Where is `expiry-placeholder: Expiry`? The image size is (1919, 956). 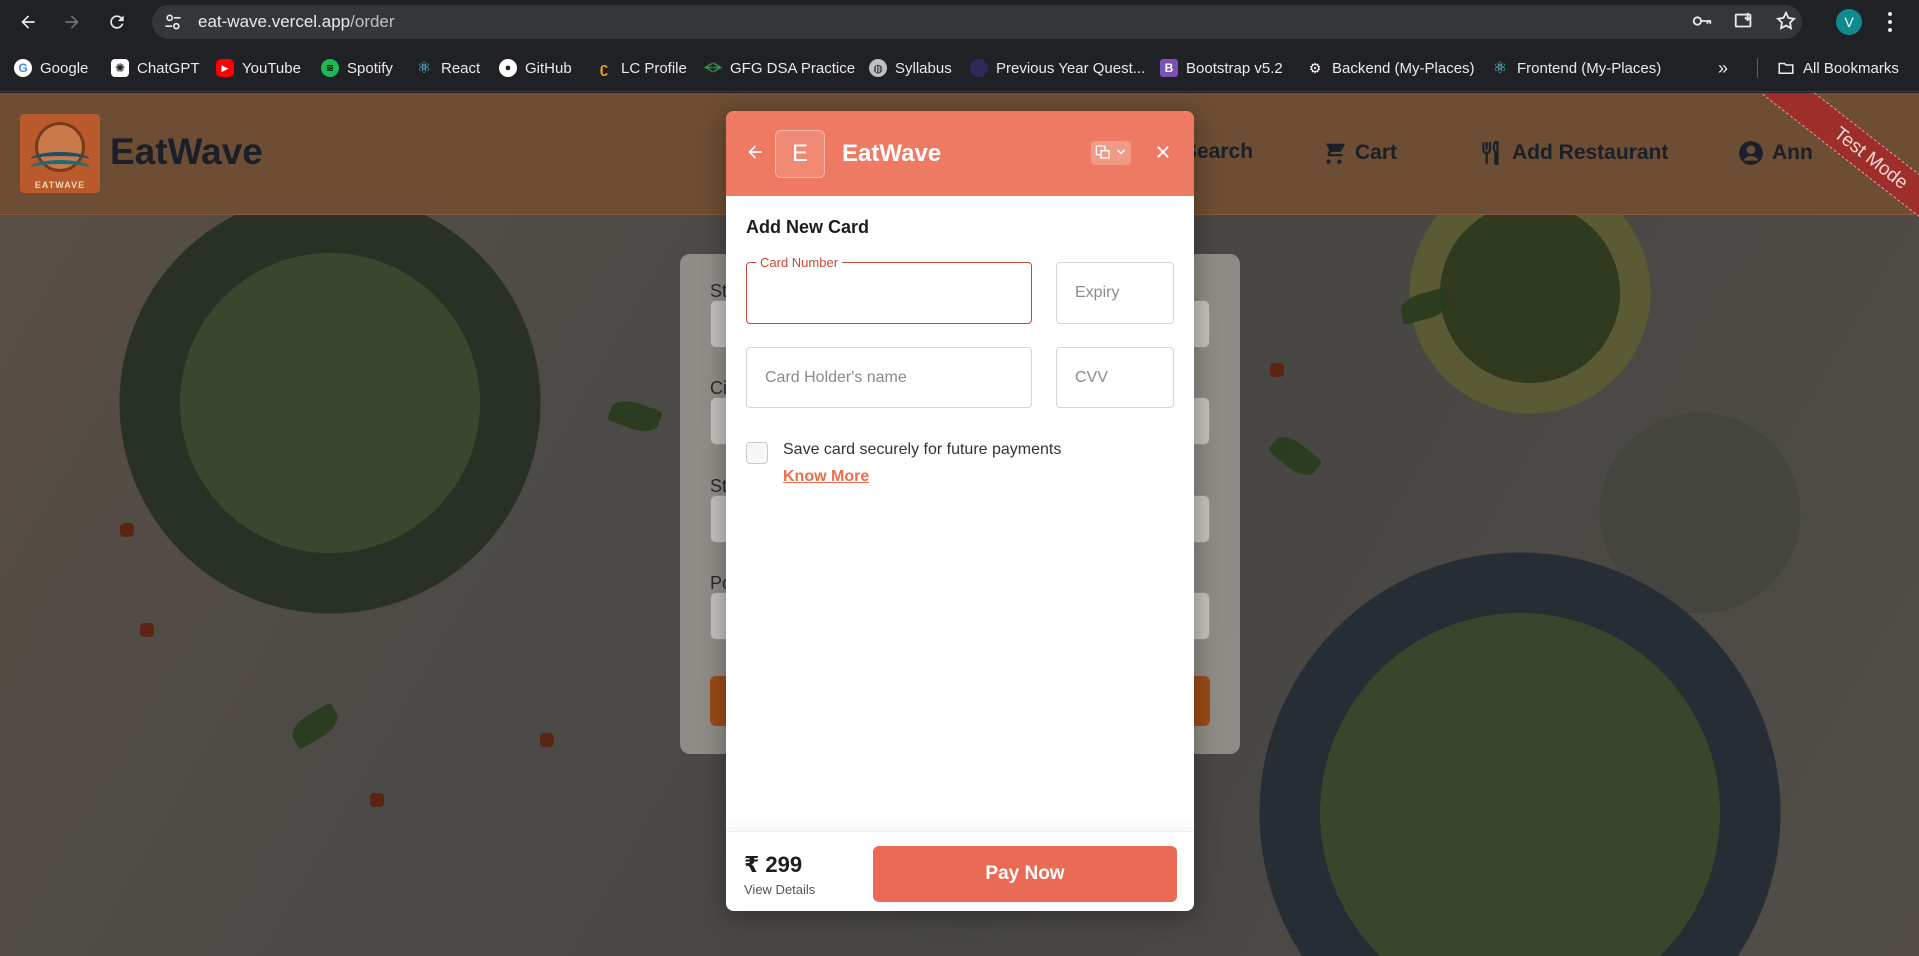 expiry-placeholder: Expiry is located at coordinates (1097, 292).